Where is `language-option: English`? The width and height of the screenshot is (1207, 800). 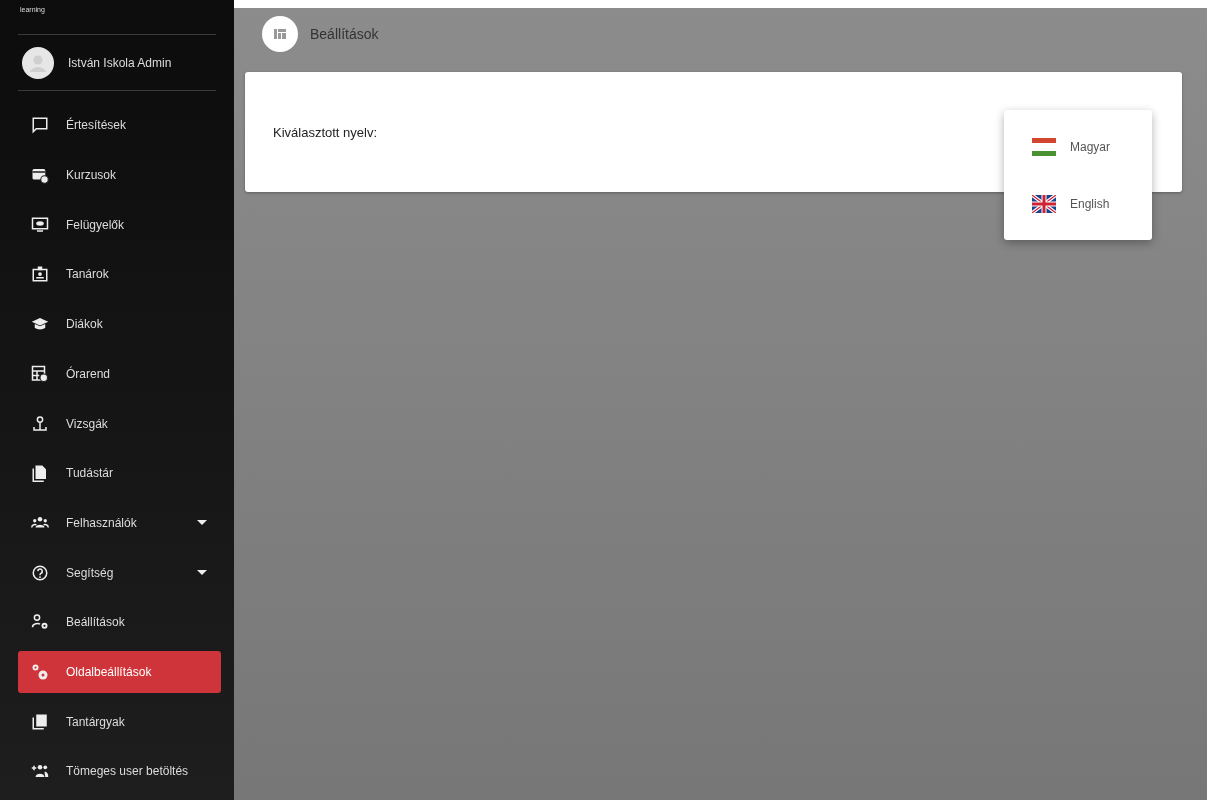
language-option: English is located at coordinates (1078, 203).